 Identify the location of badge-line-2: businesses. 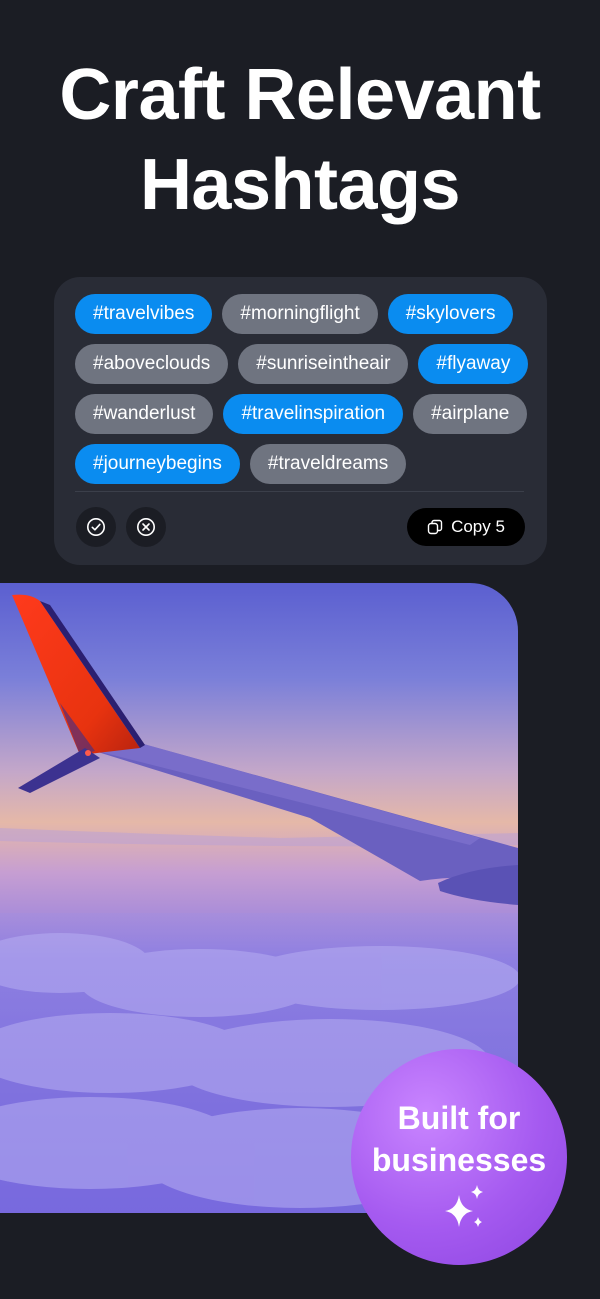
(459, 1160).